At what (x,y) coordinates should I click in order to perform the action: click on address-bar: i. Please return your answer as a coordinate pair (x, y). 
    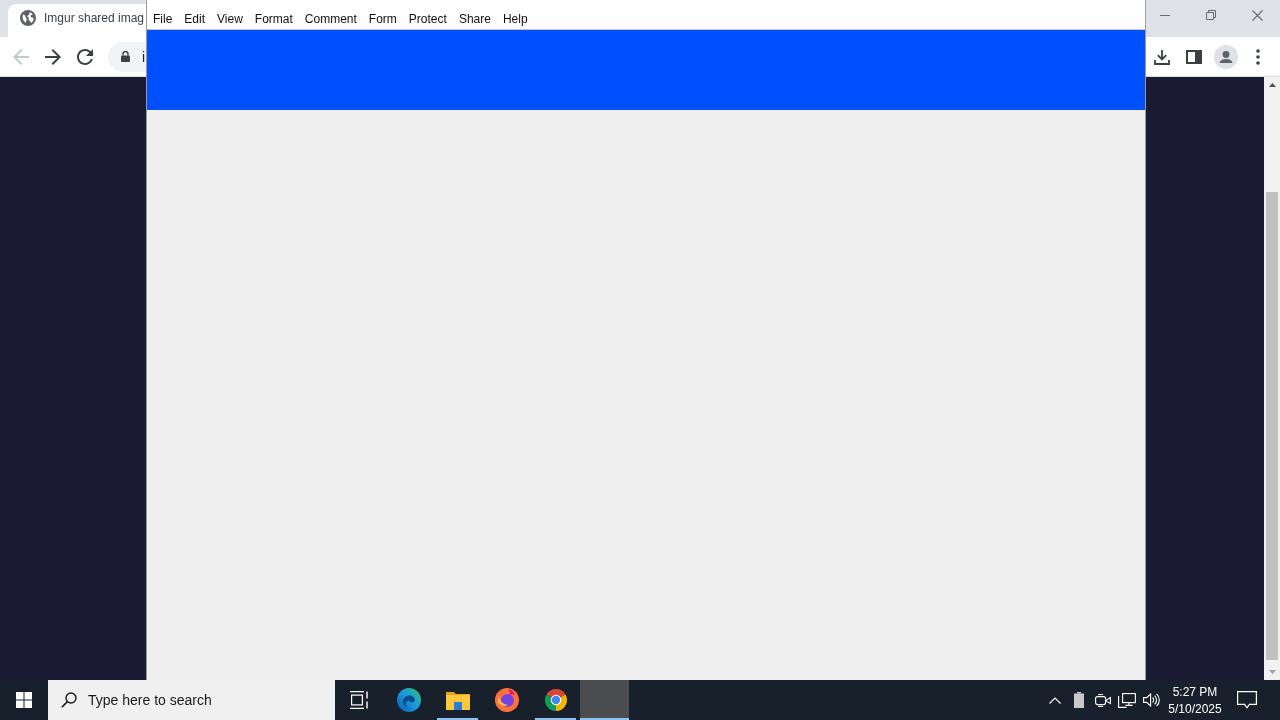
    Looking at the image, I should click on (127, 56).